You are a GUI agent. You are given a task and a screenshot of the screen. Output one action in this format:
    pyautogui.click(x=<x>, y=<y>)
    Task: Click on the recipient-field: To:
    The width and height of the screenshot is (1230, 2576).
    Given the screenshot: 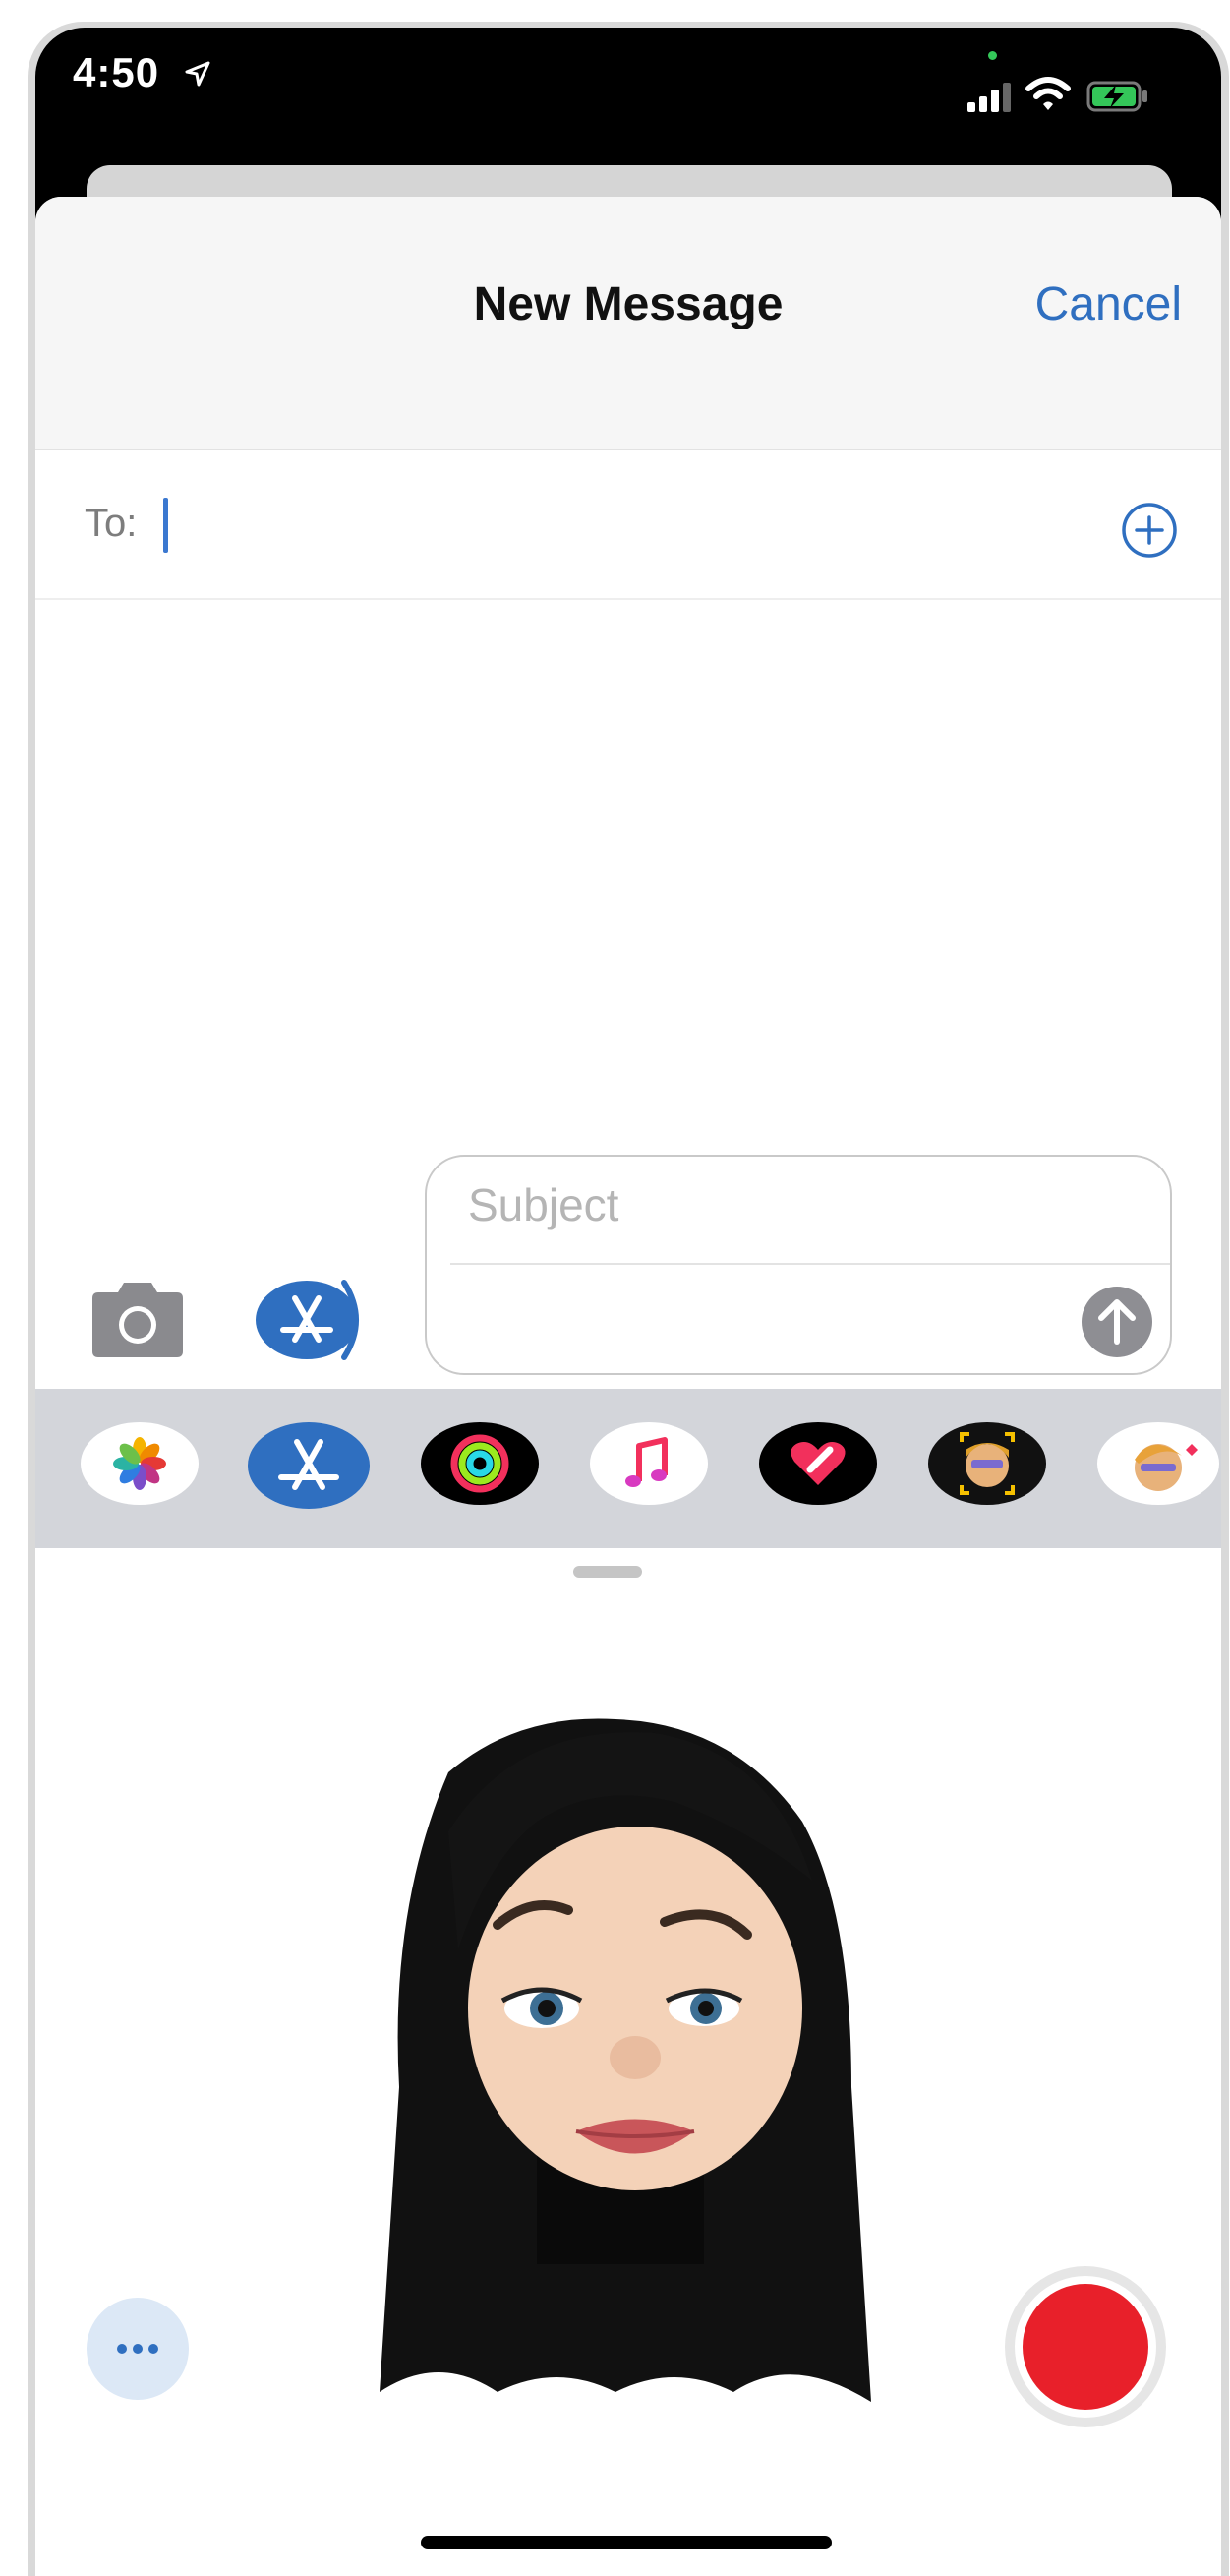 What is the action you would take?
    pyautogui.click(x=628, y=525)
    